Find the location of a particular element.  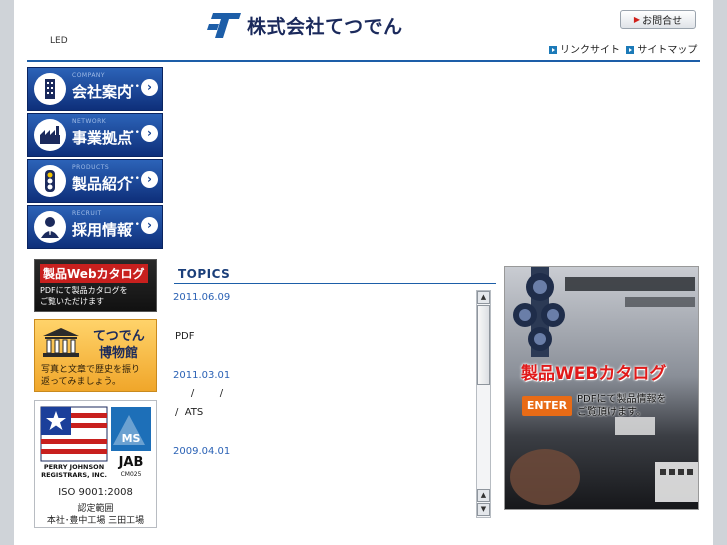

perry-johnson-logo: PERRY JOHNSON REGISTRARS, INC. is located at coordinates (74, 442).